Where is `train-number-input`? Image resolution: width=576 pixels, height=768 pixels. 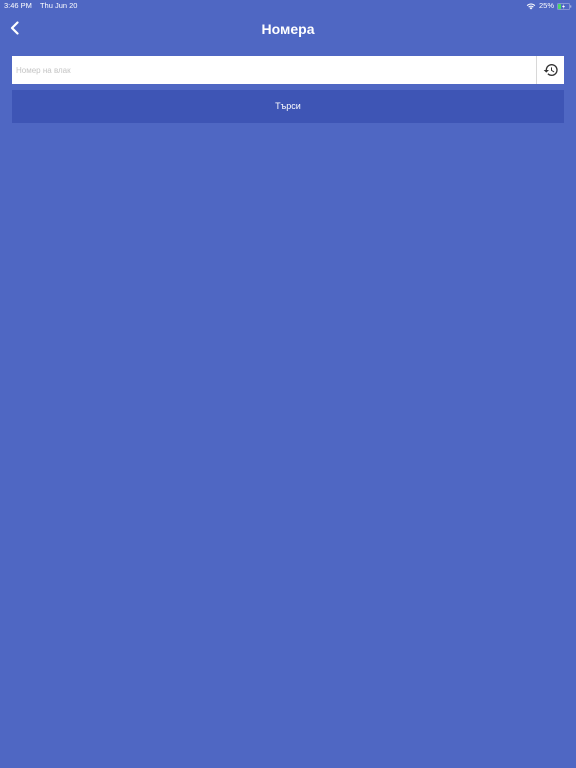 train-number-input is located at coordinates (274, 70).